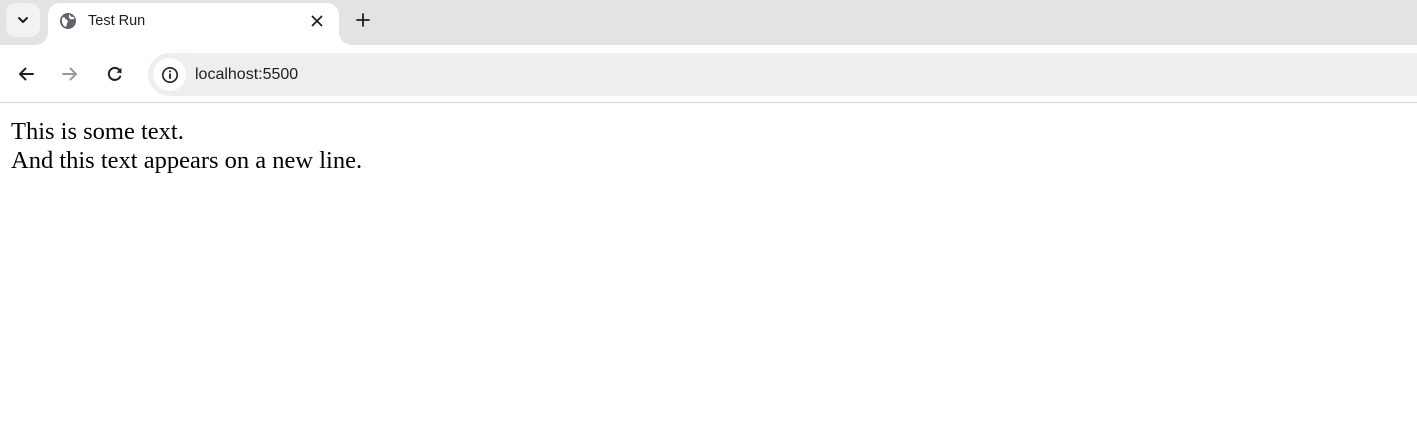 Image resolution: width=1417 pixels, height=426 pixels. I want to click on plus-icon, so click(363, 20).